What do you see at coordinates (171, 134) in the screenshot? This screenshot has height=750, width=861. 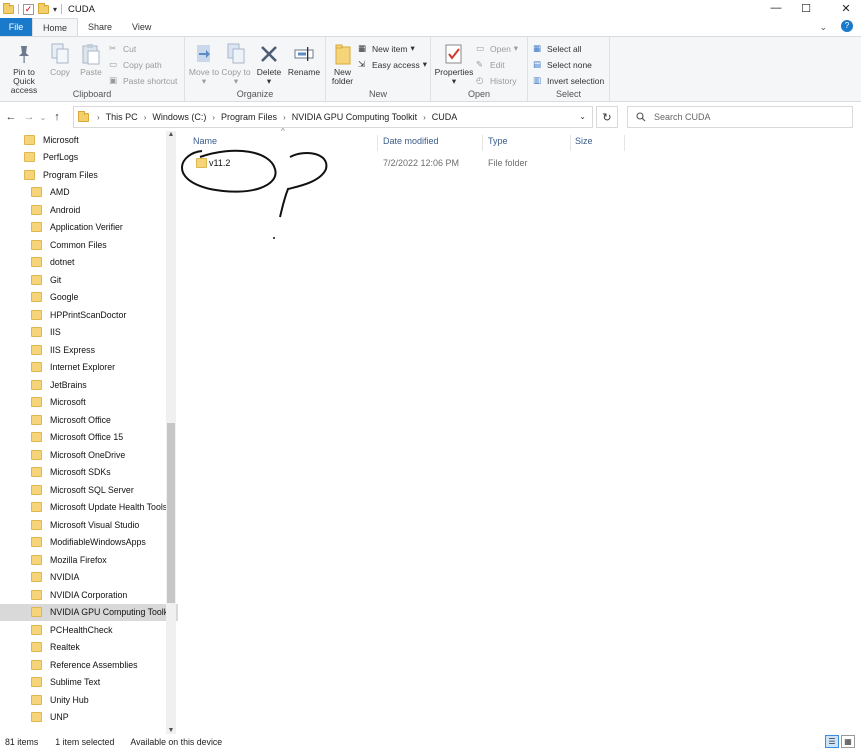 I see `scroll-up-icon: ▲` at bounding box center [171, 134].